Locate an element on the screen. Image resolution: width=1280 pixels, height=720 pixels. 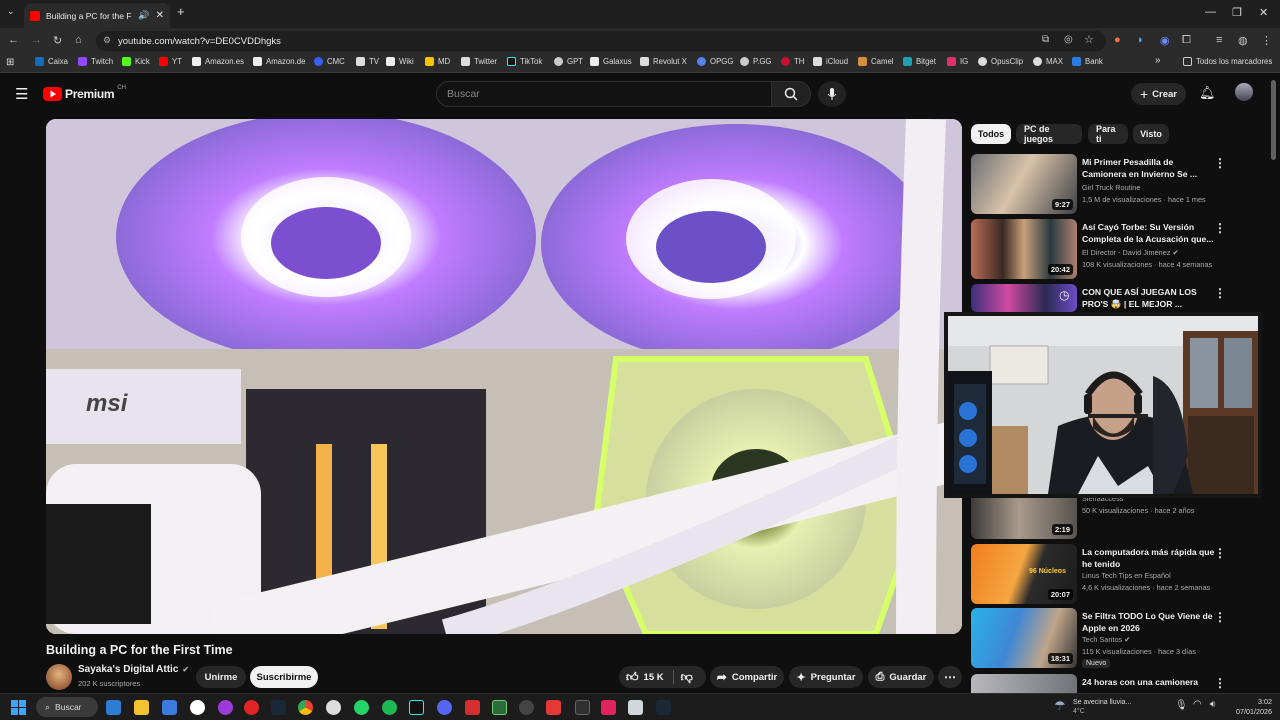
acrobat-icon is located at coordinates (472, 707).